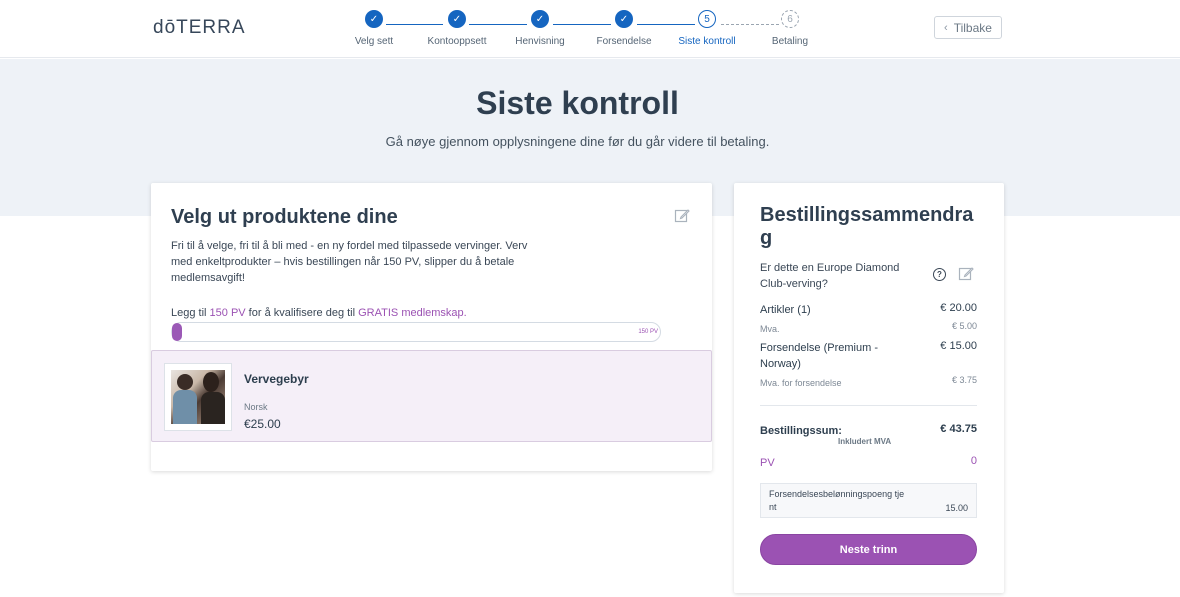 This screenshot has width=1180, height=597. What do you see at coordinates (868, 463) in the screenshot?
I see `pv-row: PV 0` at bounding box center [868, 463].